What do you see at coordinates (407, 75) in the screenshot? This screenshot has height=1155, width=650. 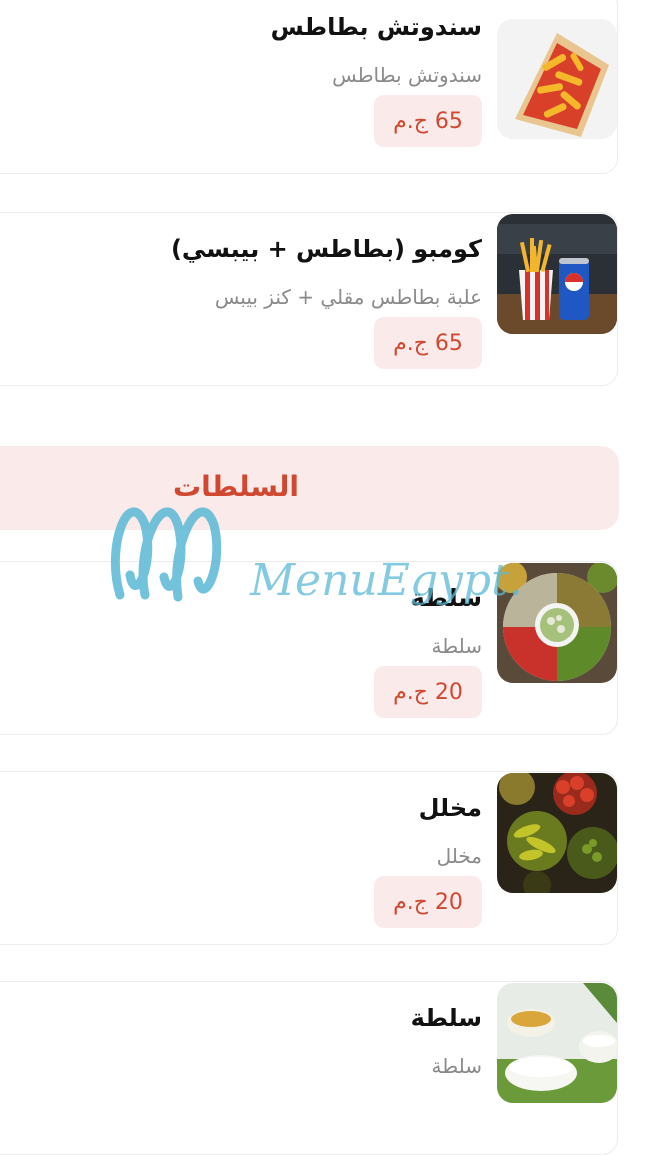 I see `item-description: سندوتش بطاطس` at bounding box center [407, 75].